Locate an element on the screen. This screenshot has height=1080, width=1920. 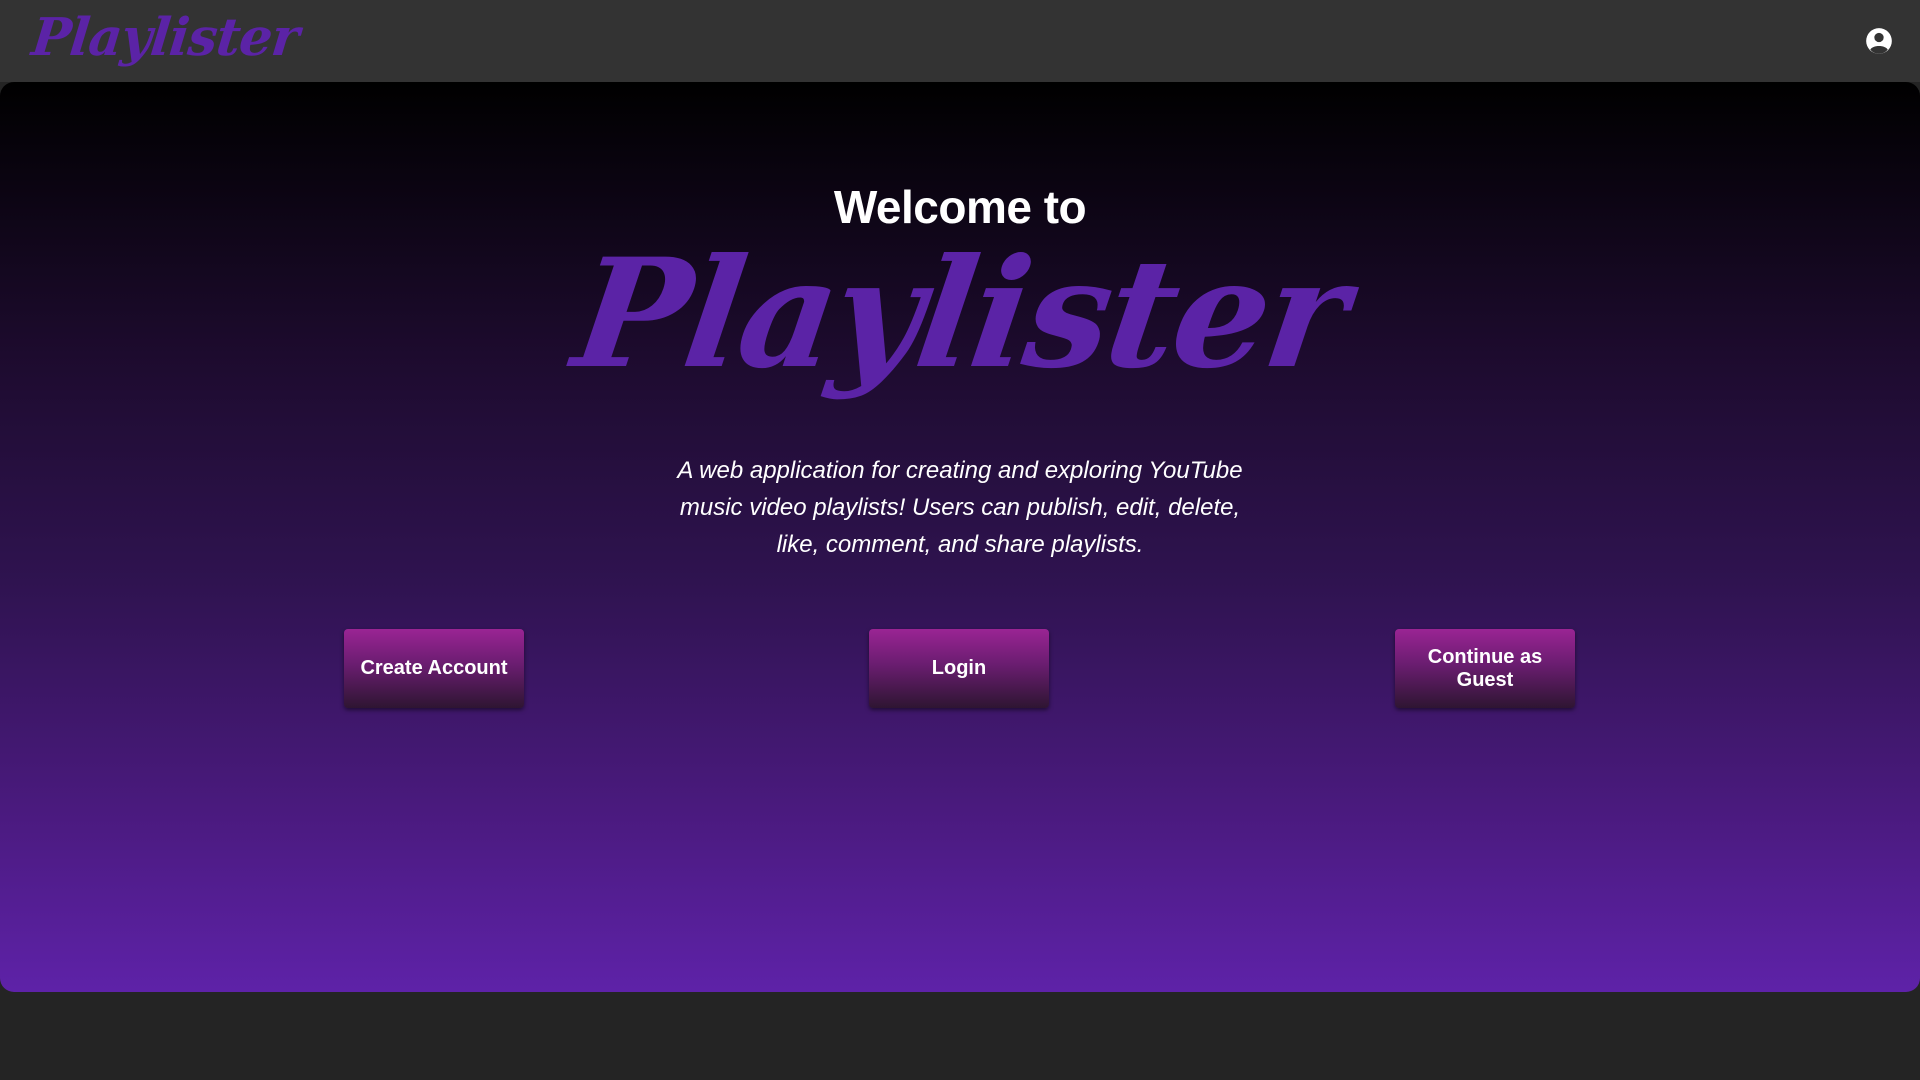
account-circle-icon is located at coordinates (1879, 41).